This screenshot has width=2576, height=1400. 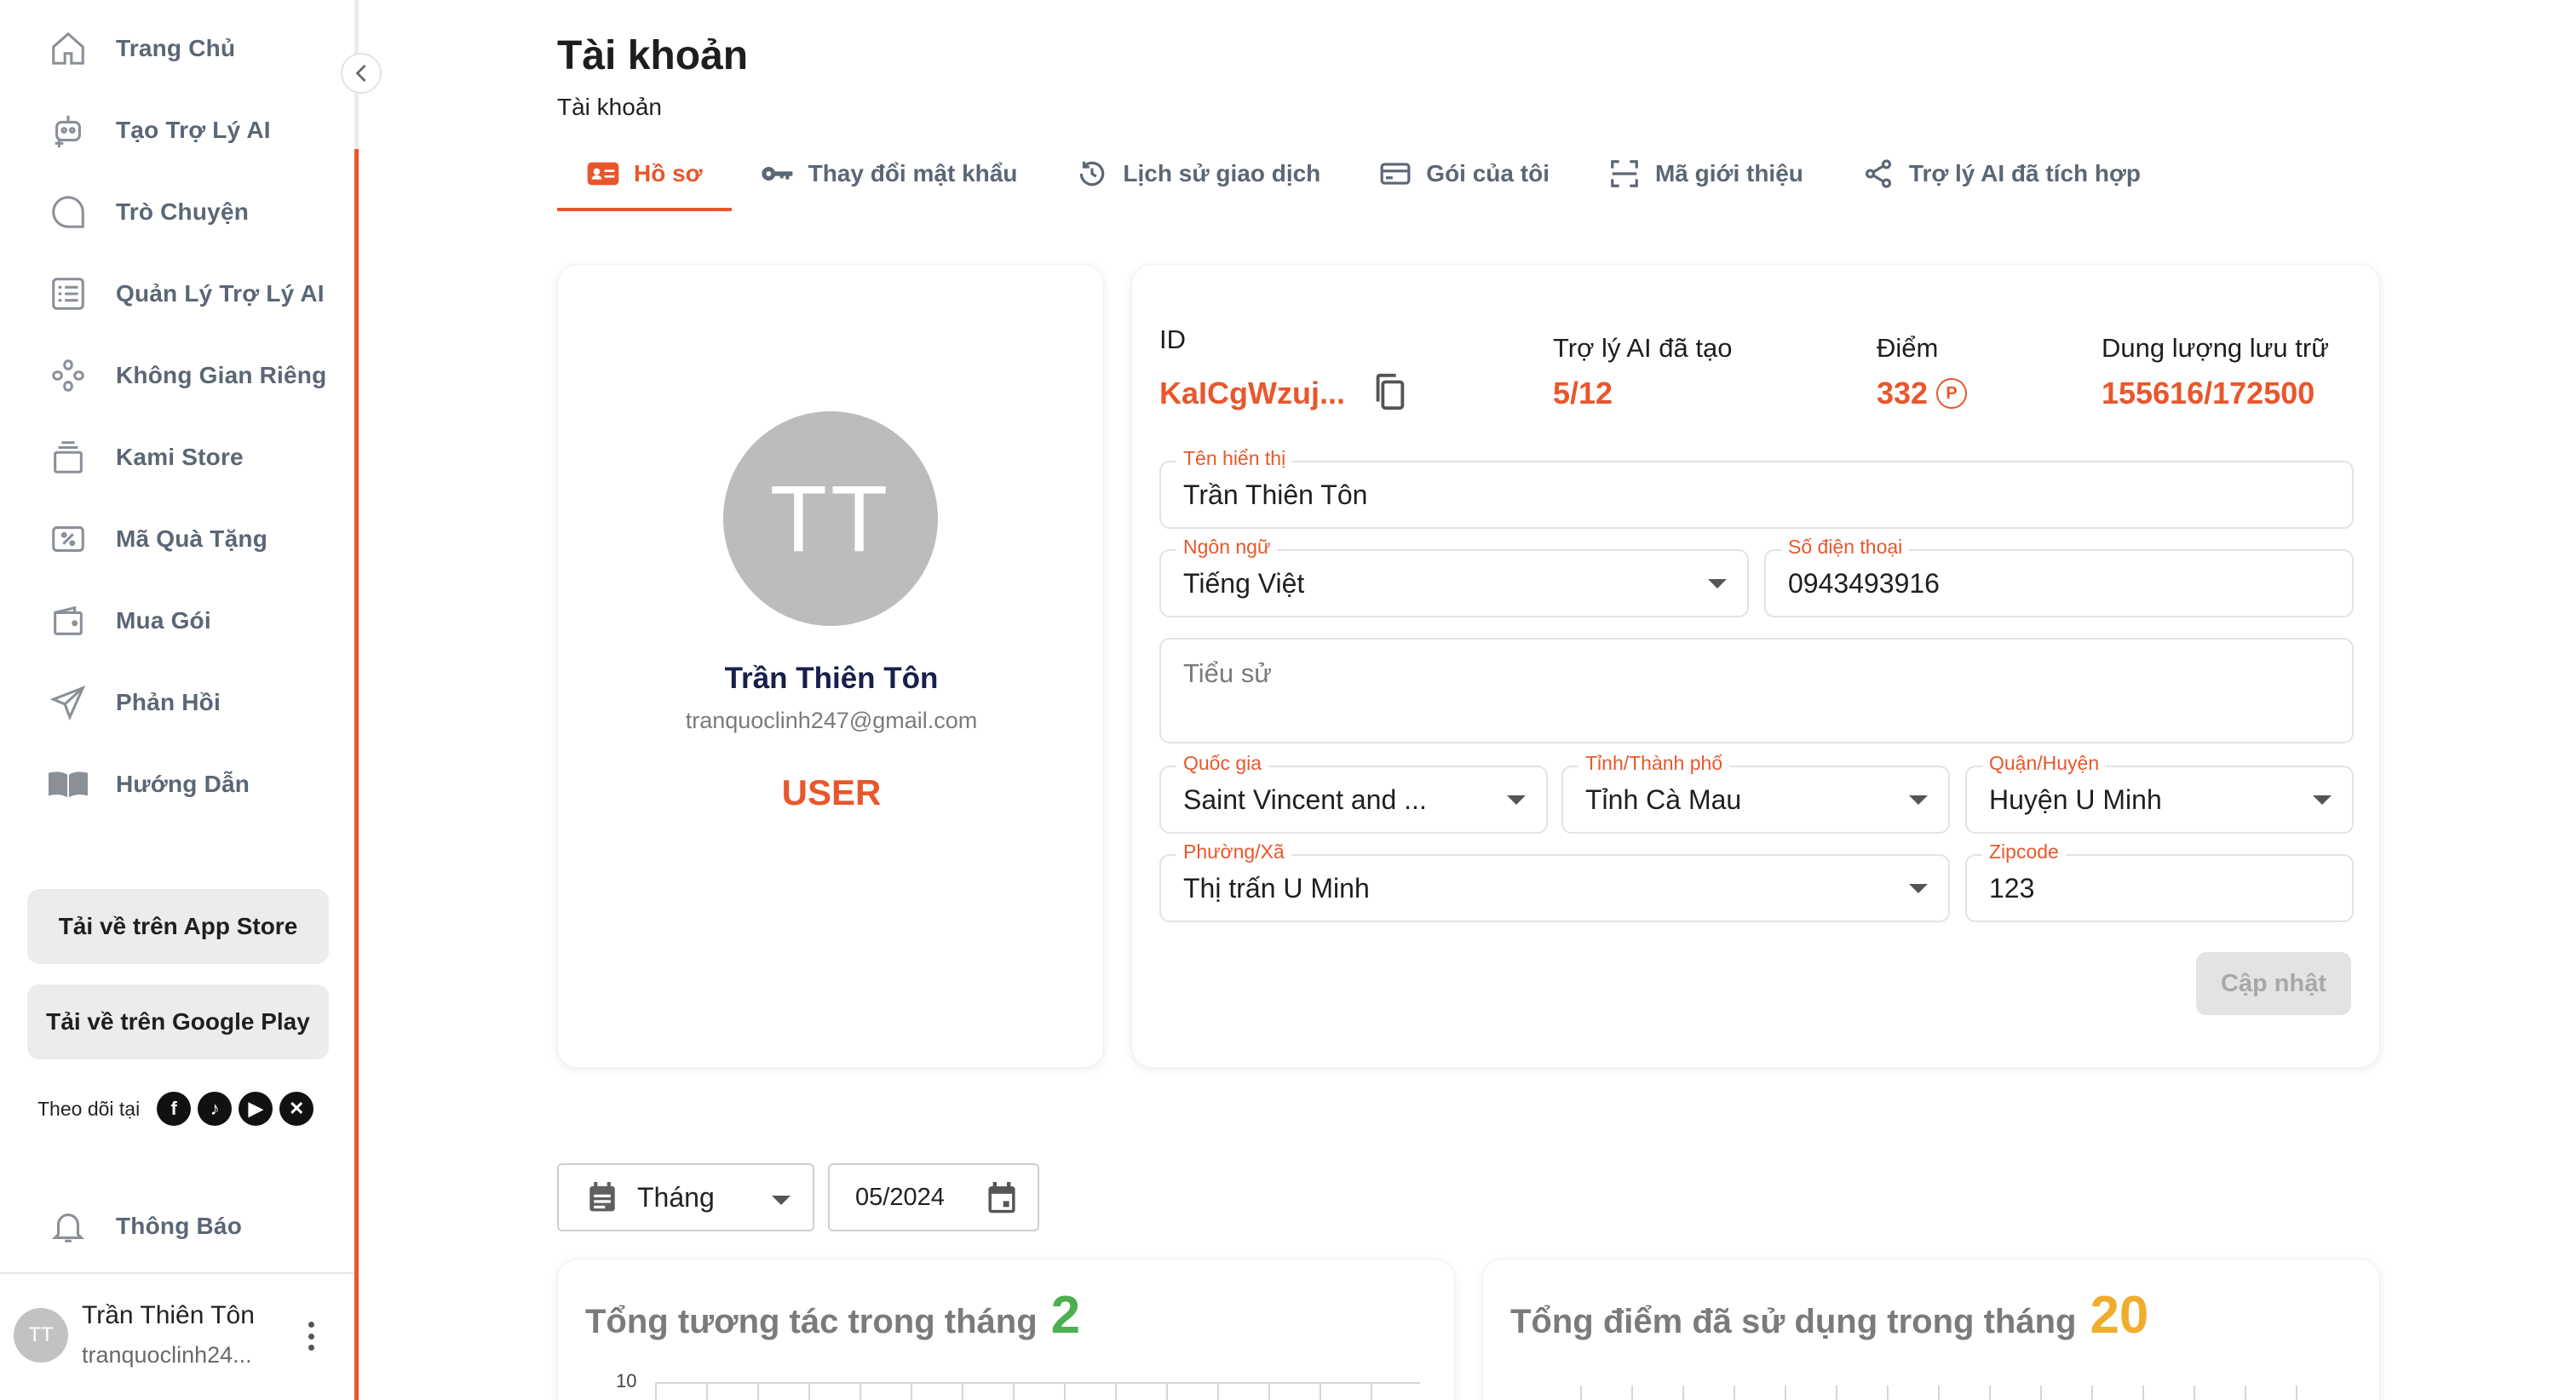 I want to click on profile-avatar: TT, so click(x=831, y=518).